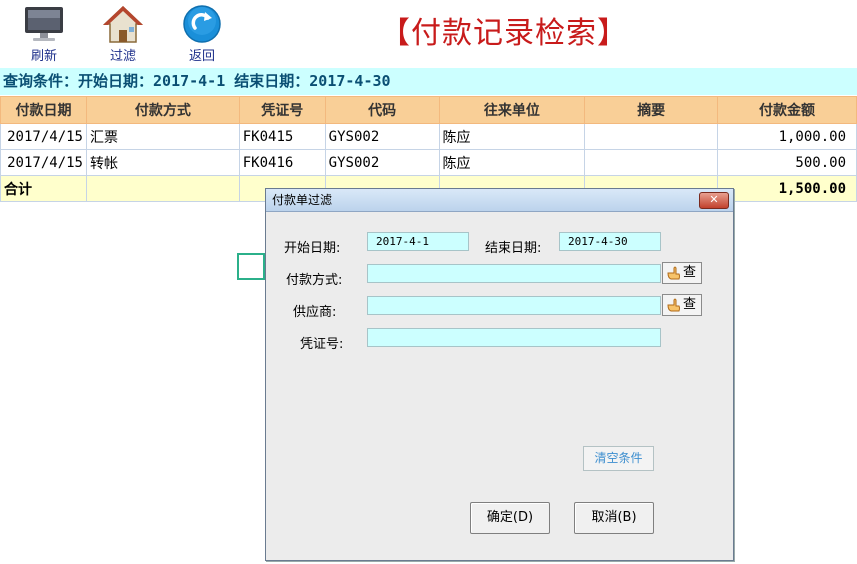 The width and height of the screenshot is (857, 564). I want to click on ok-button: 确定(D), so click(510, 518).